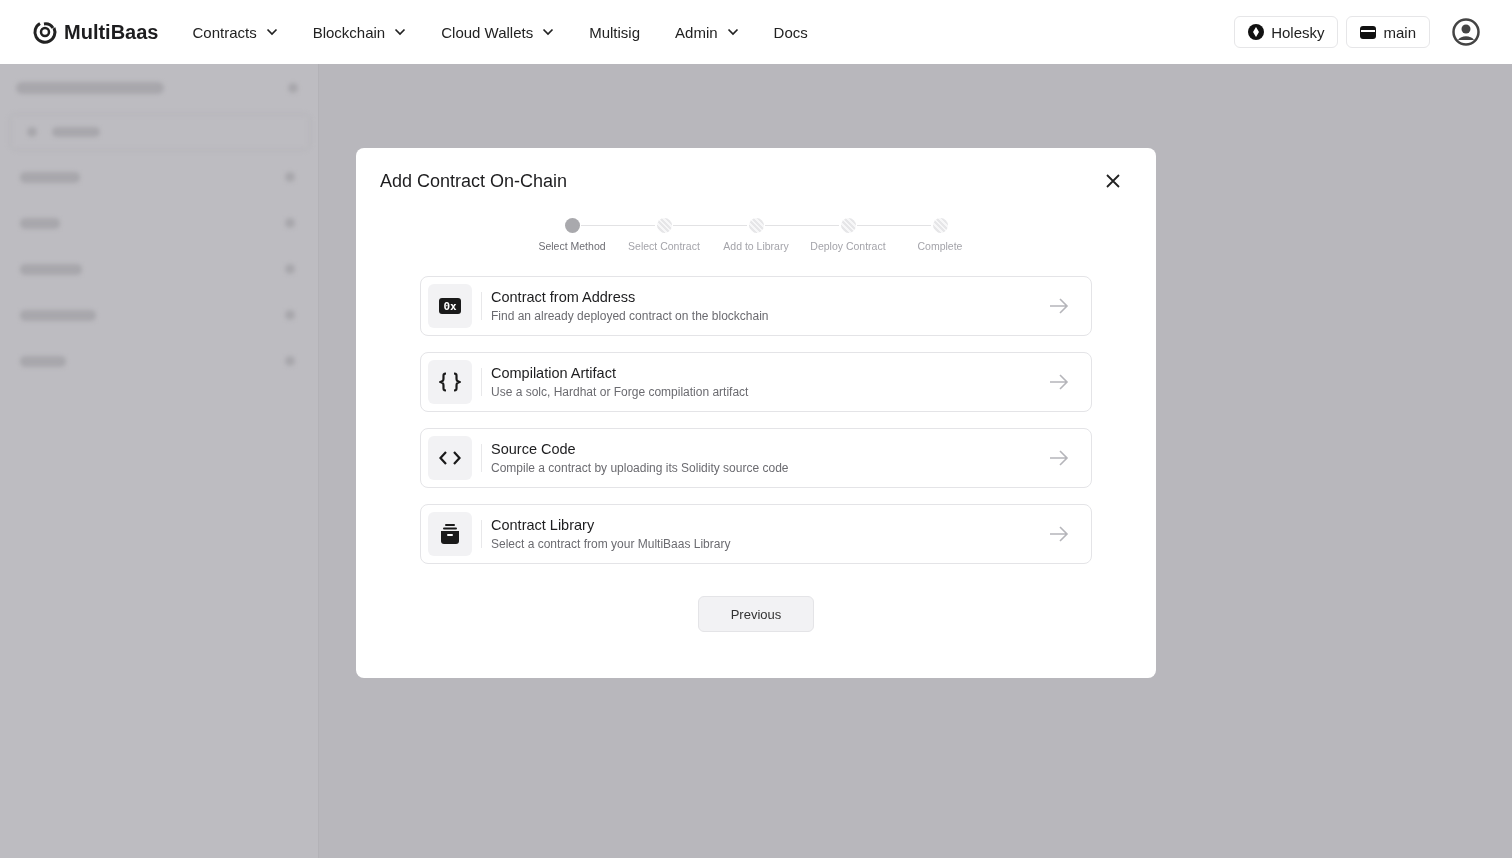 The height and width of the screenshot is (858, 1512). I want to click on curly-braces-icon, so click(450, 382).